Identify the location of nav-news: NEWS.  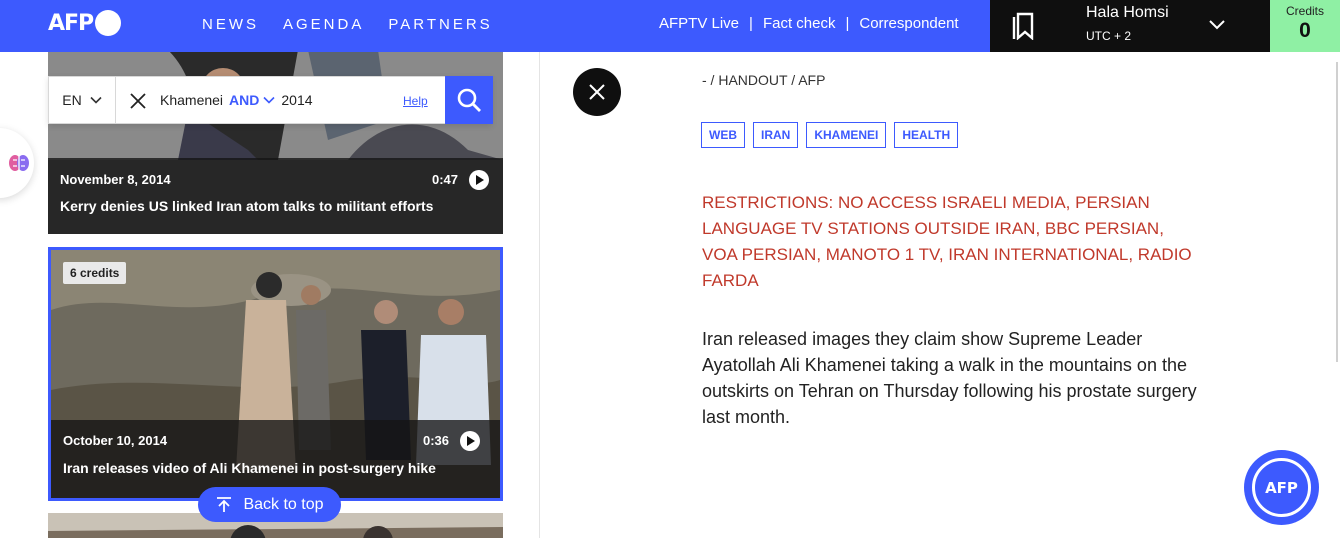
(230, 24).